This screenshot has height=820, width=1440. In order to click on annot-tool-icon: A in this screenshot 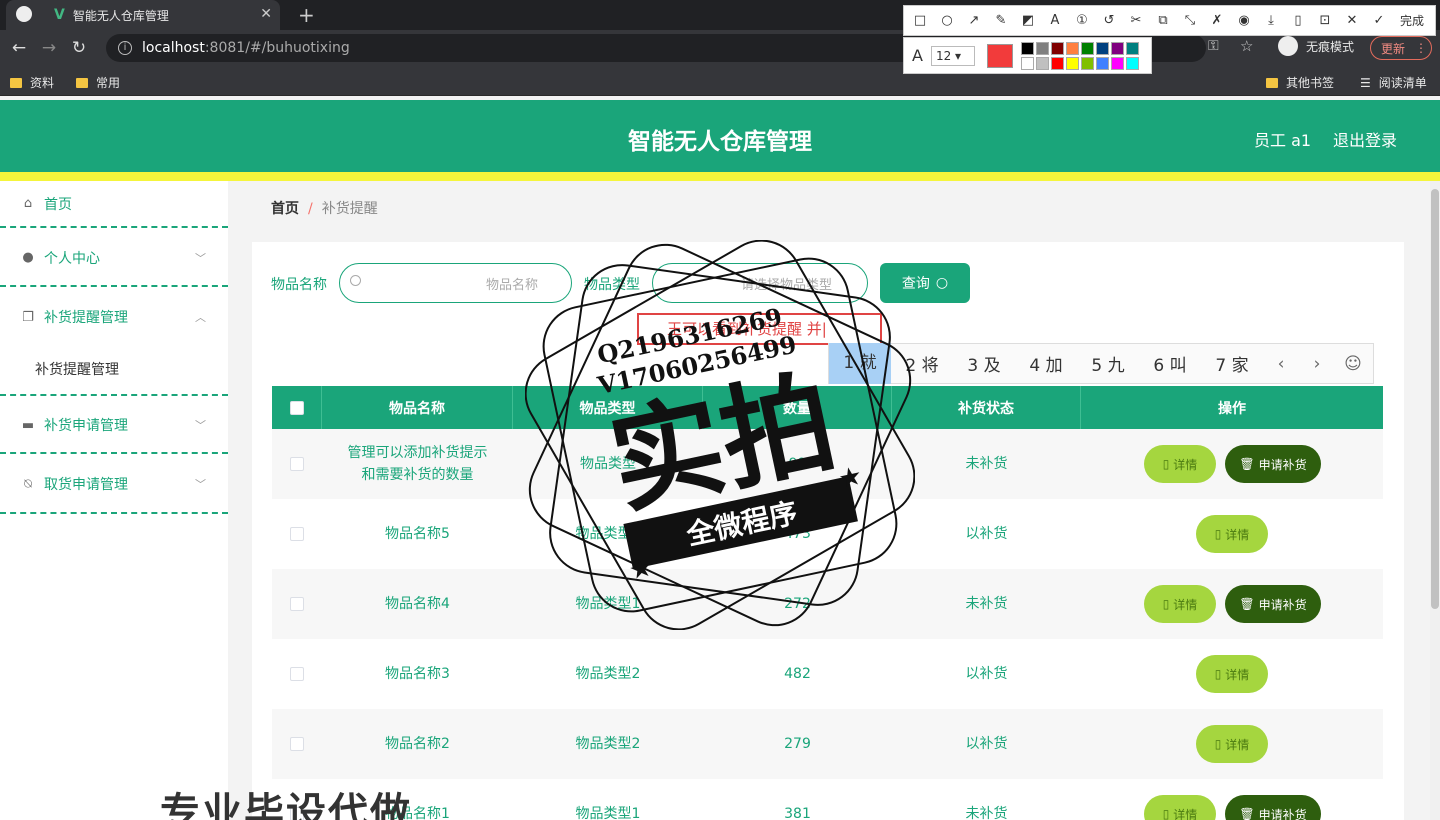, I will do `click(1055, 20)`.